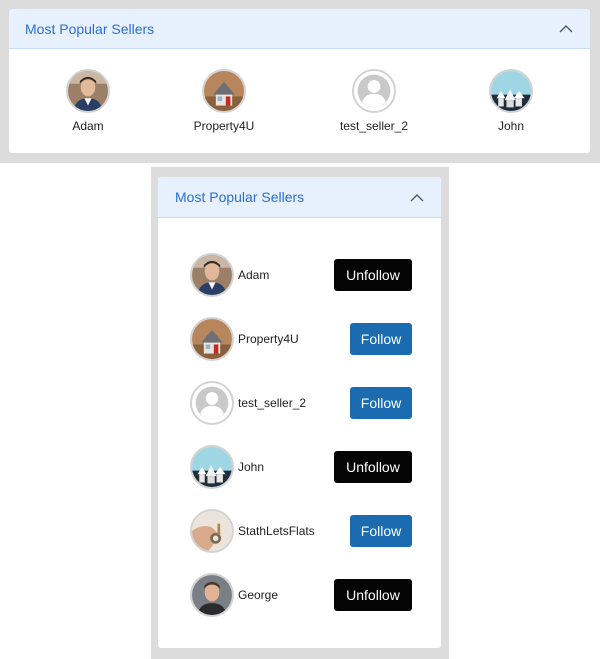 Image resolution: width=600 pixels, height=659 pixels. Describe the element at coordinates (286, 467) in the screenshot. I see `seller-name: John` at that location.